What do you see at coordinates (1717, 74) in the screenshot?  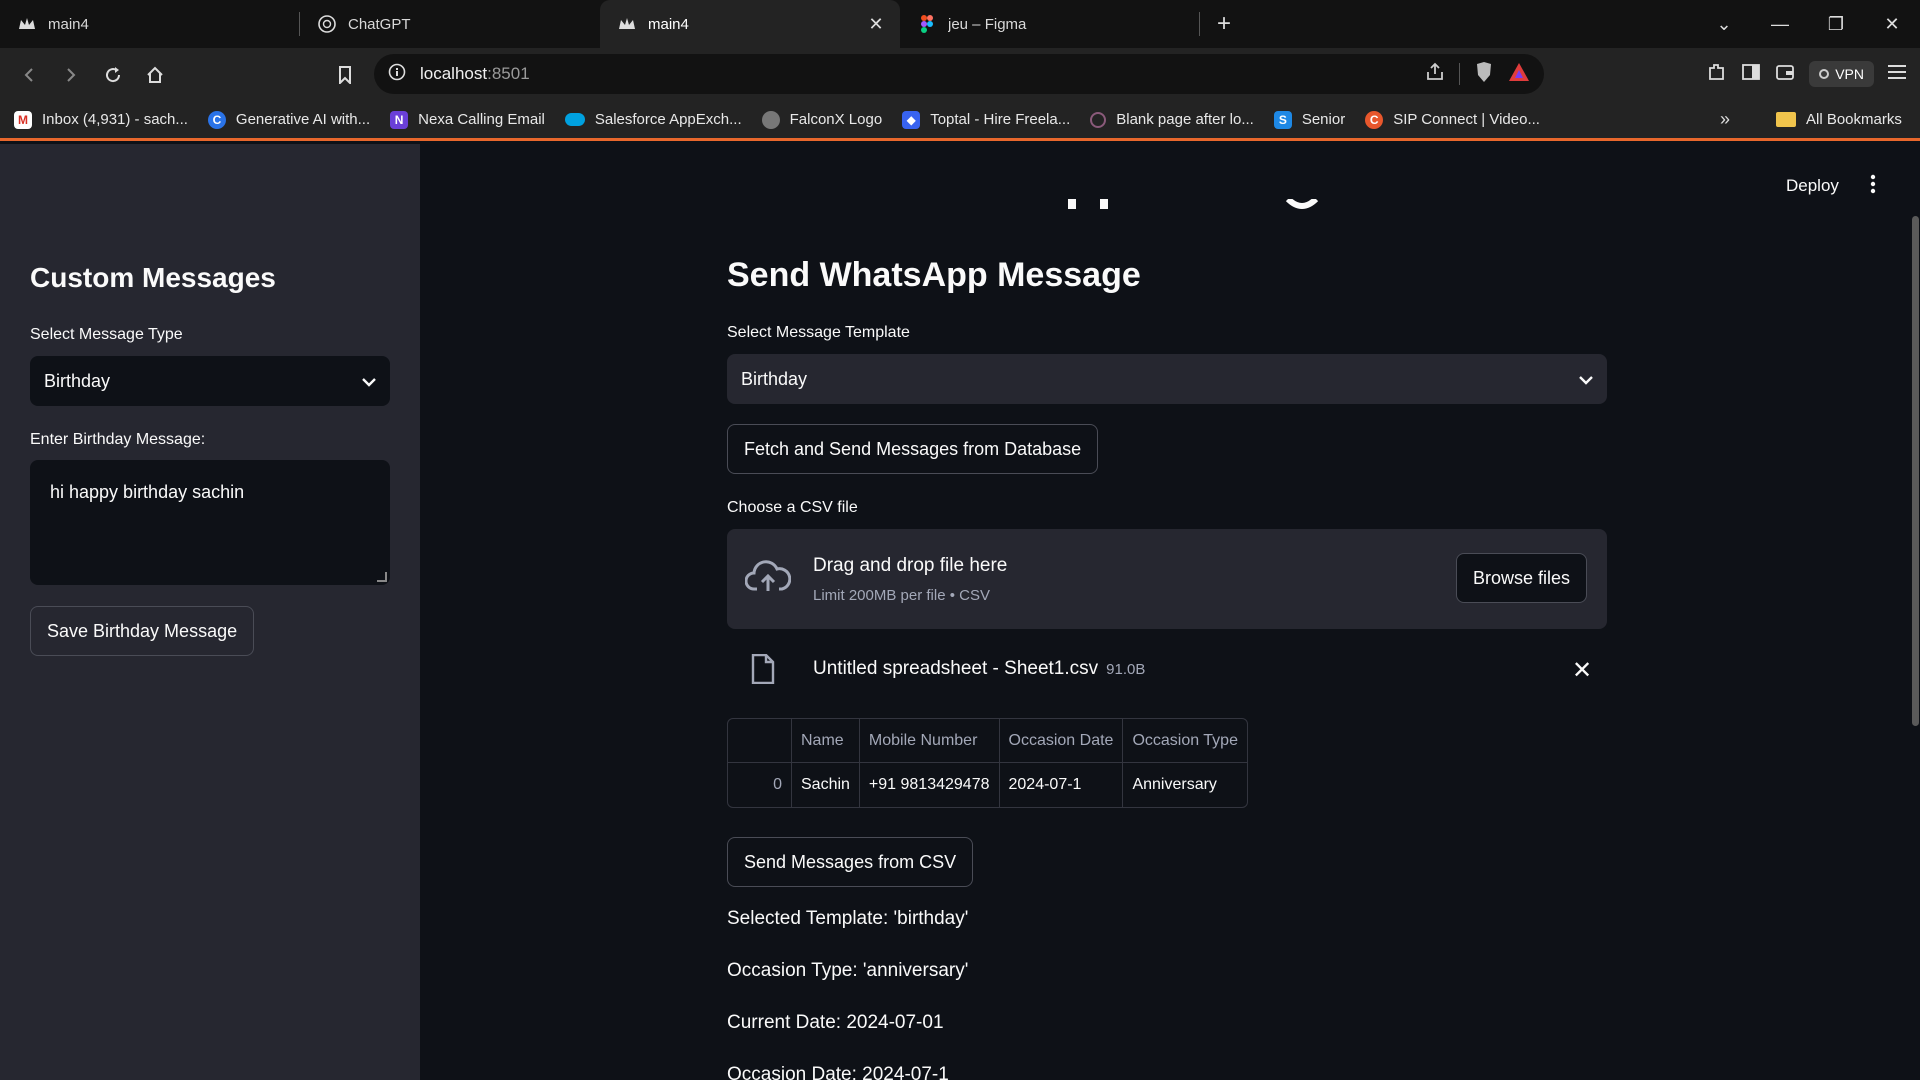 I see `extensions-icon` at bounding box center [1717, 74].